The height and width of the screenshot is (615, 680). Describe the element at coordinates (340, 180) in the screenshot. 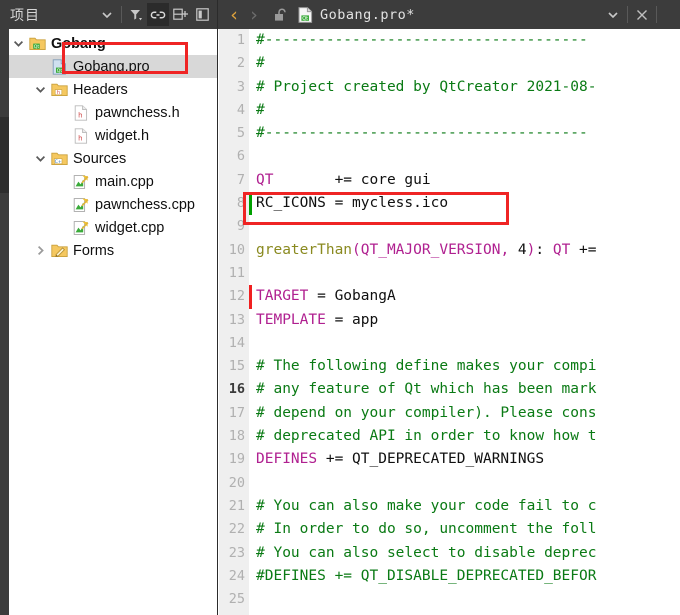

I see `code-text: QT += core gui` at that location.